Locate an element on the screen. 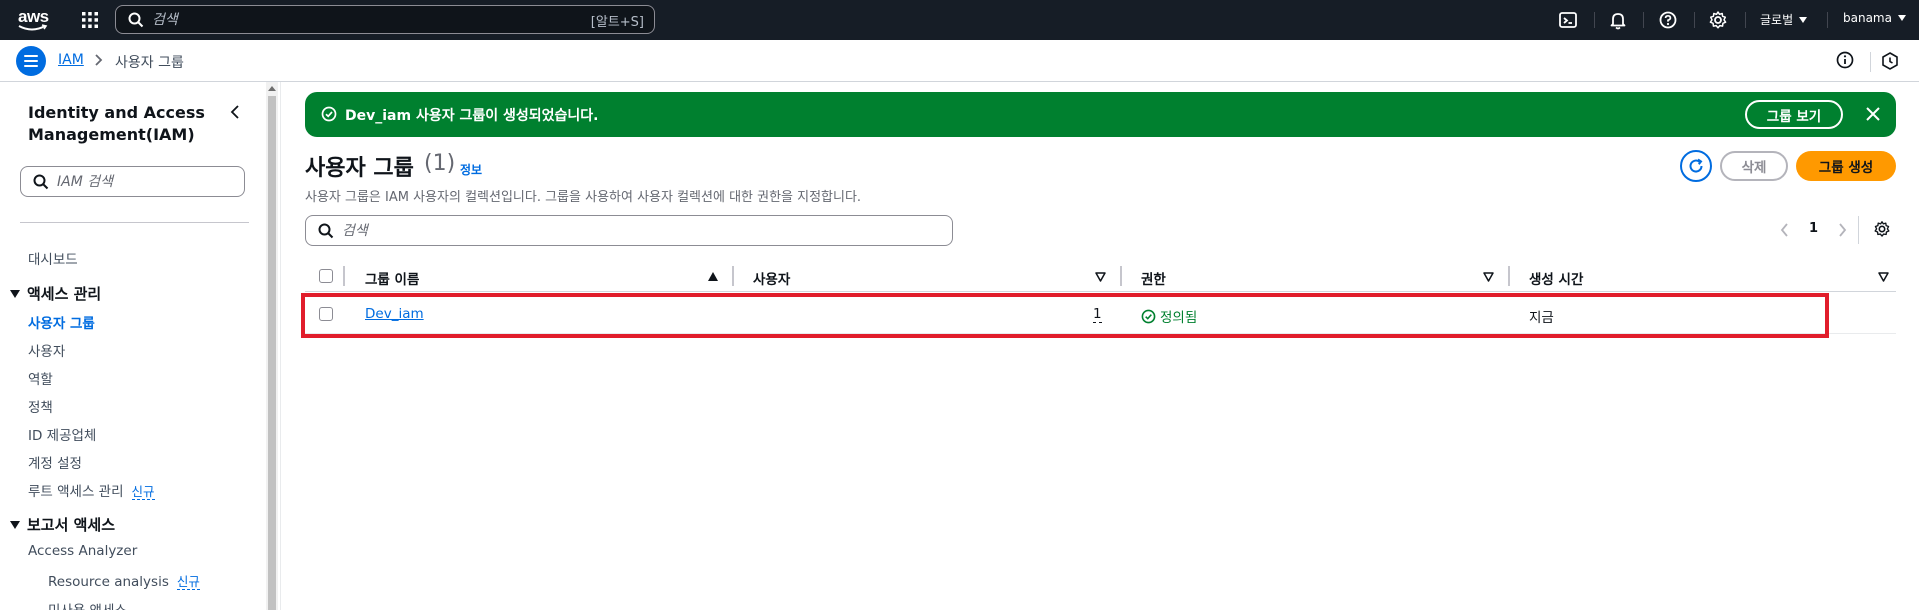 Image resolution: width=1919 pixels, height=610 pixels. settings-gear-icon is located at coordinates (1718, 20).